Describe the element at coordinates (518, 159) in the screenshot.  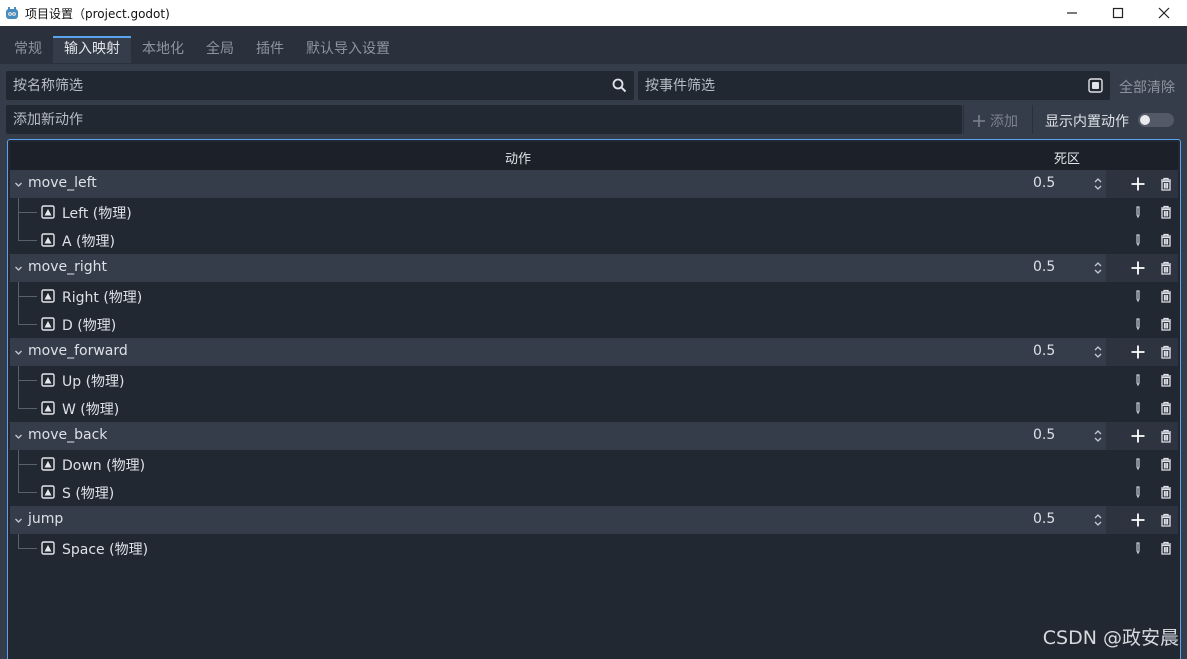
I see `column-action: 动作` at that location.